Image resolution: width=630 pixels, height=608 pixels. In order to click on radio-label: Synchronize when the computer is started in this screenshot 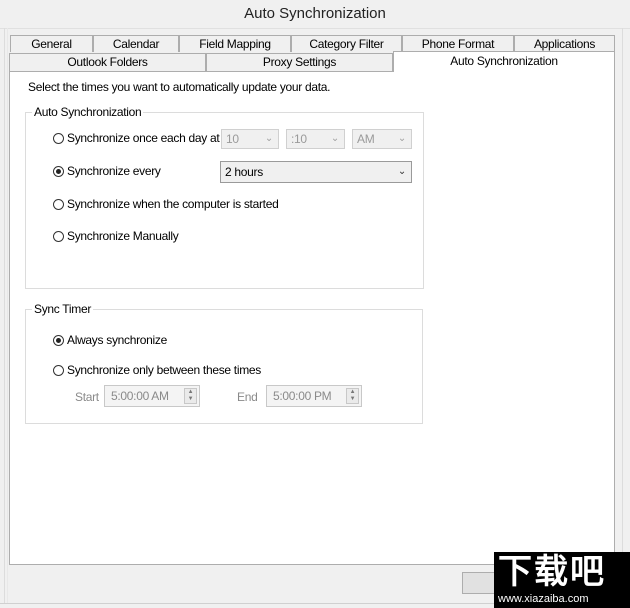, I will do `click(173, 204)`.